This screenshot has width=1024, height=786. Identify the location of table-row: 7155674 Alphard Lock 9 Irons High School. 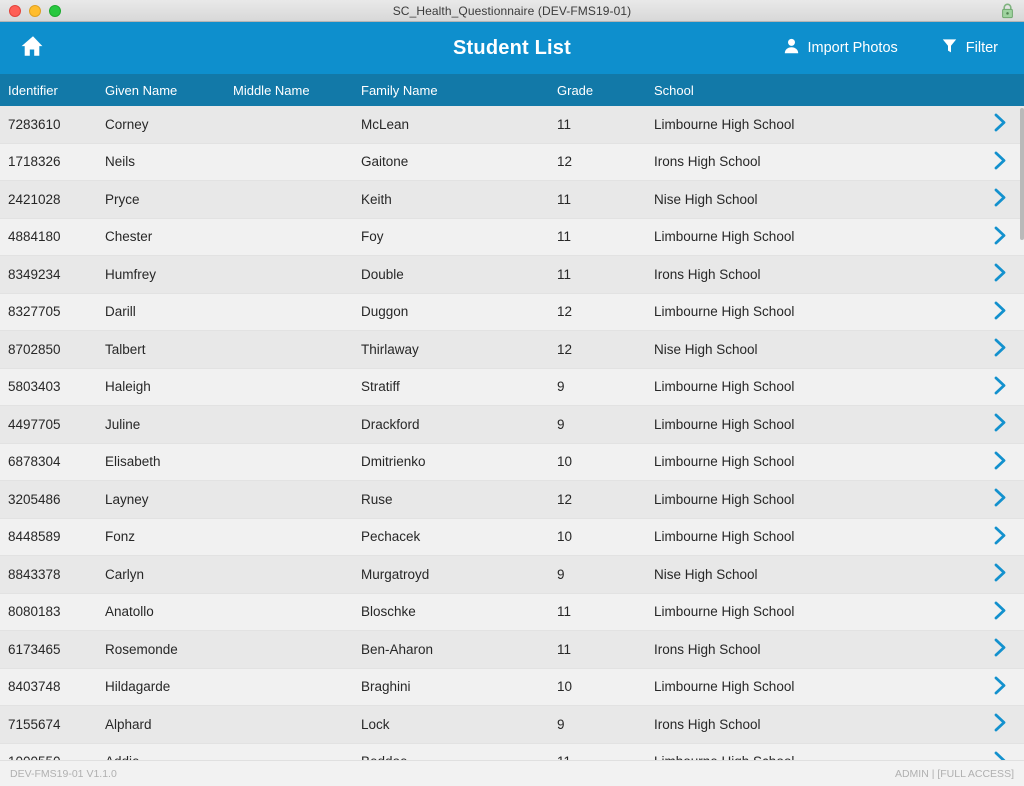
(512, 725).